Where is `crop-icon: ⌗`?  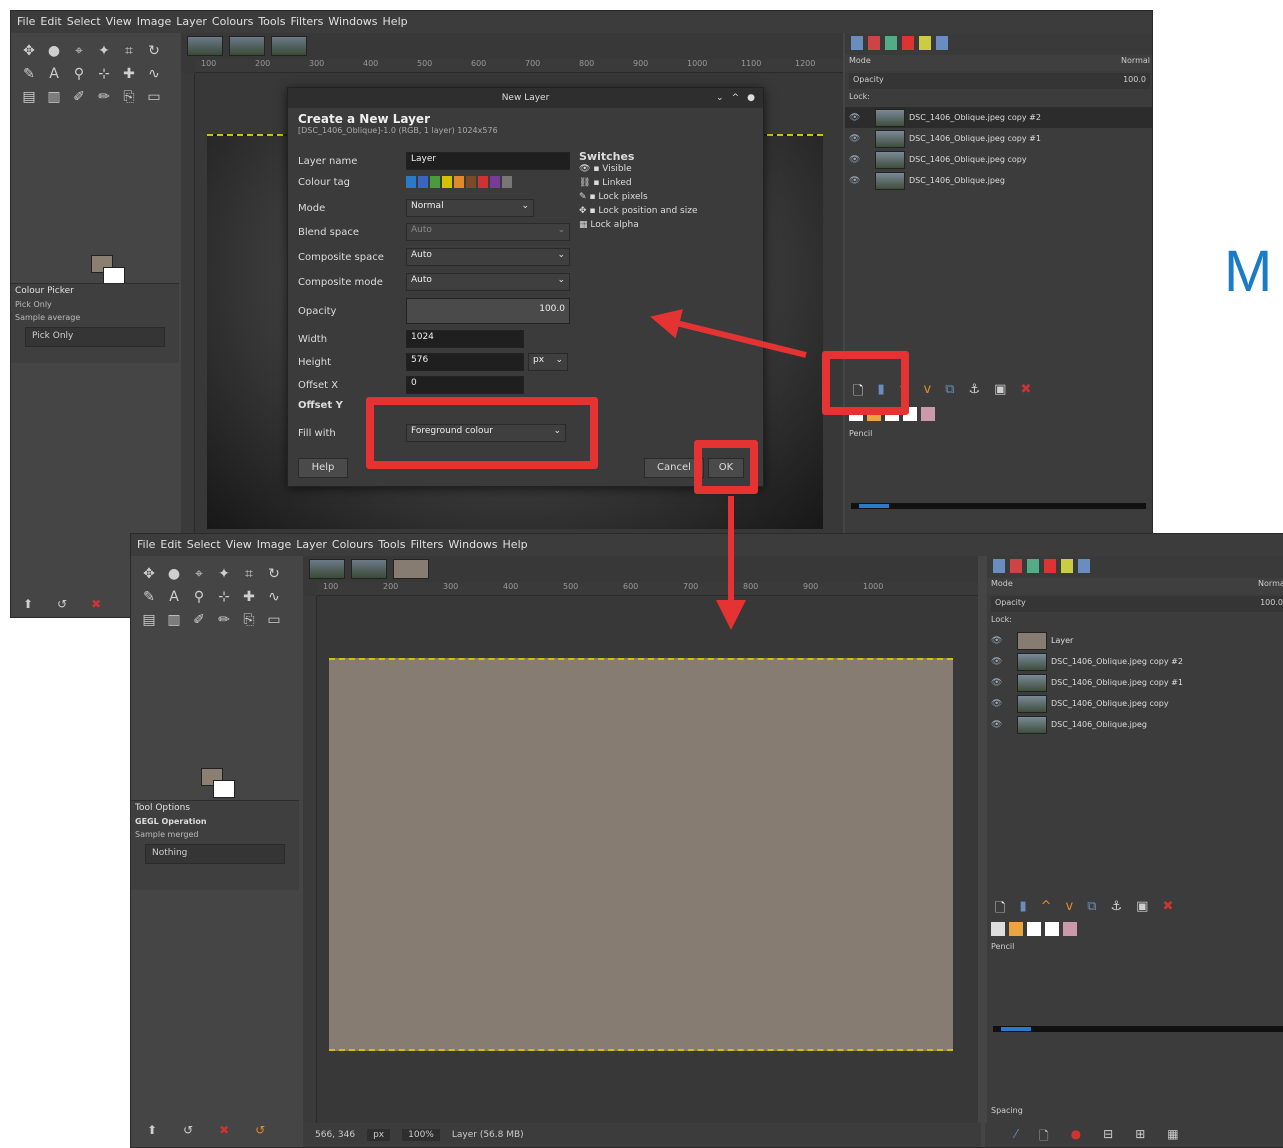
crop-icon: ⌗ is located at coordinates (249, 574).